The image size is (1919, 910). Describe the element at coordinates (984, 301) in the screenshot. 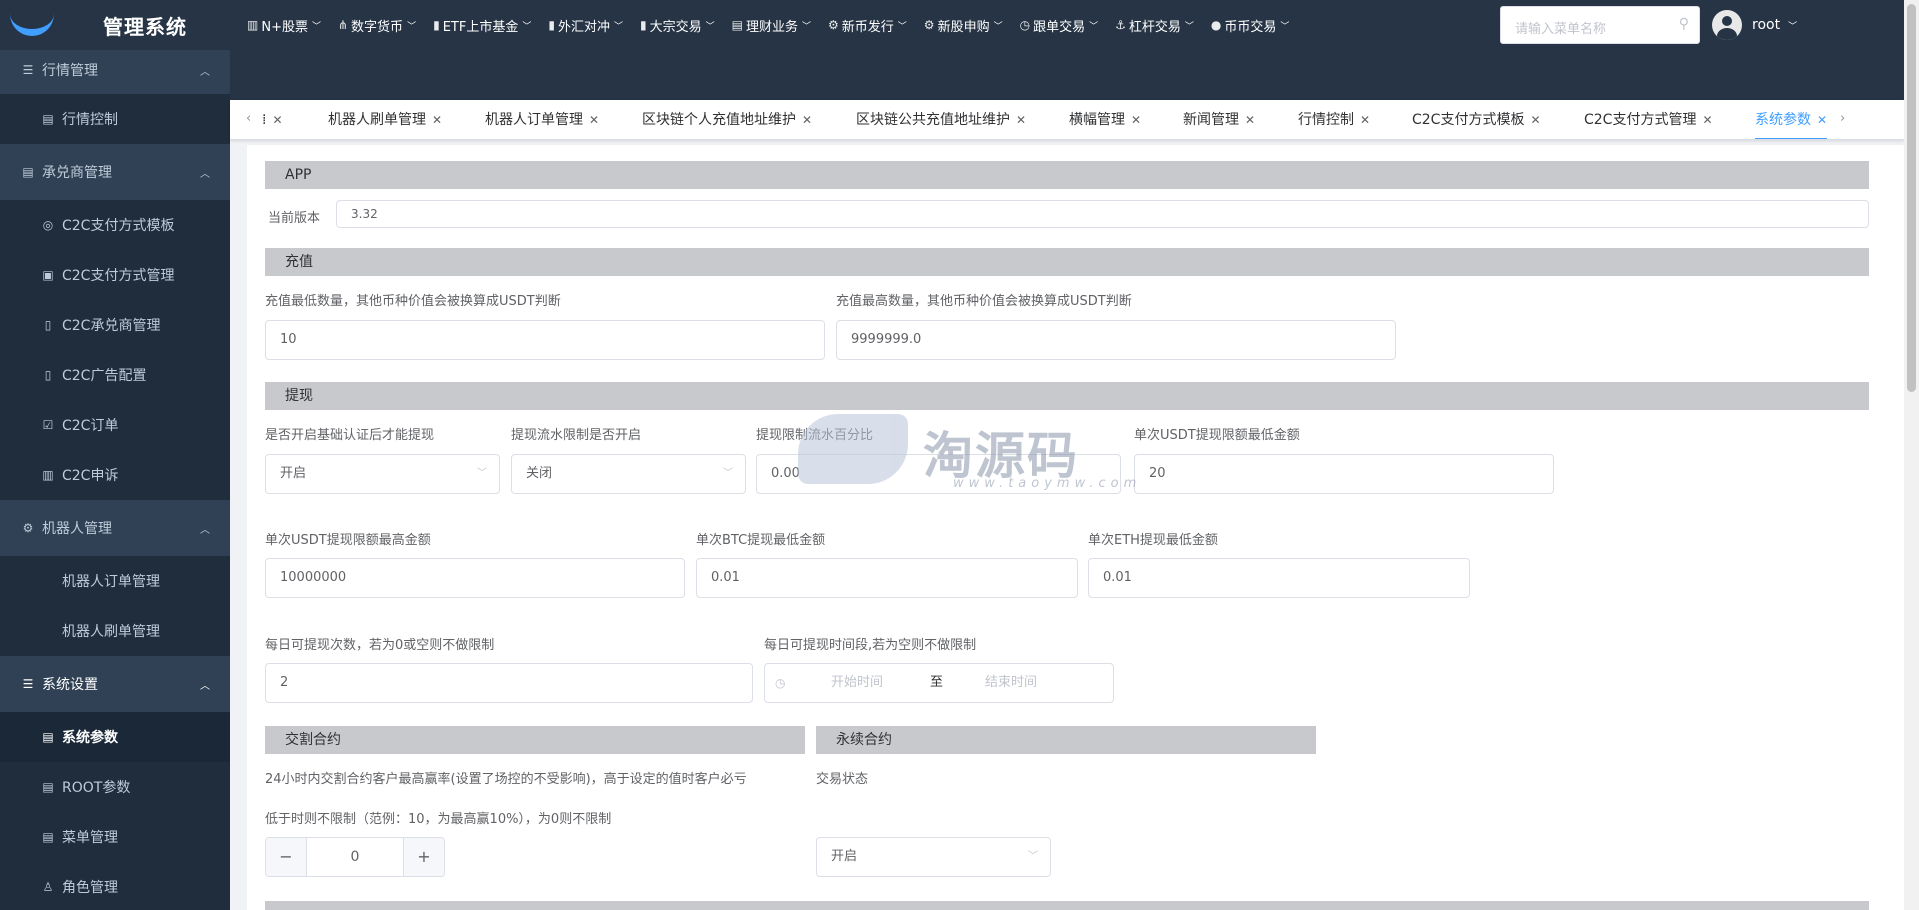

I see `recharge-max-label: 充值最高数量，其他币种价值会被换算成USDT判断` at that location.